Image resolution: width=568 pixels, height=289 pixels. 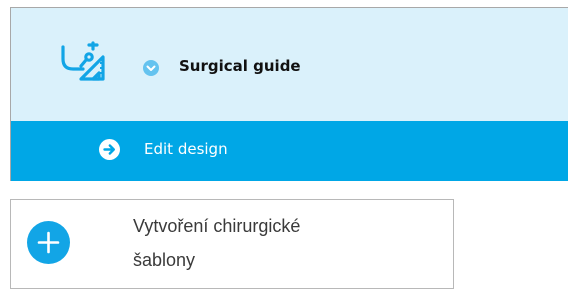 What do you see at coordinates (83, 61) in the screenshot?
I see `surgical-guide-icon` at bounding box center [83, 61].